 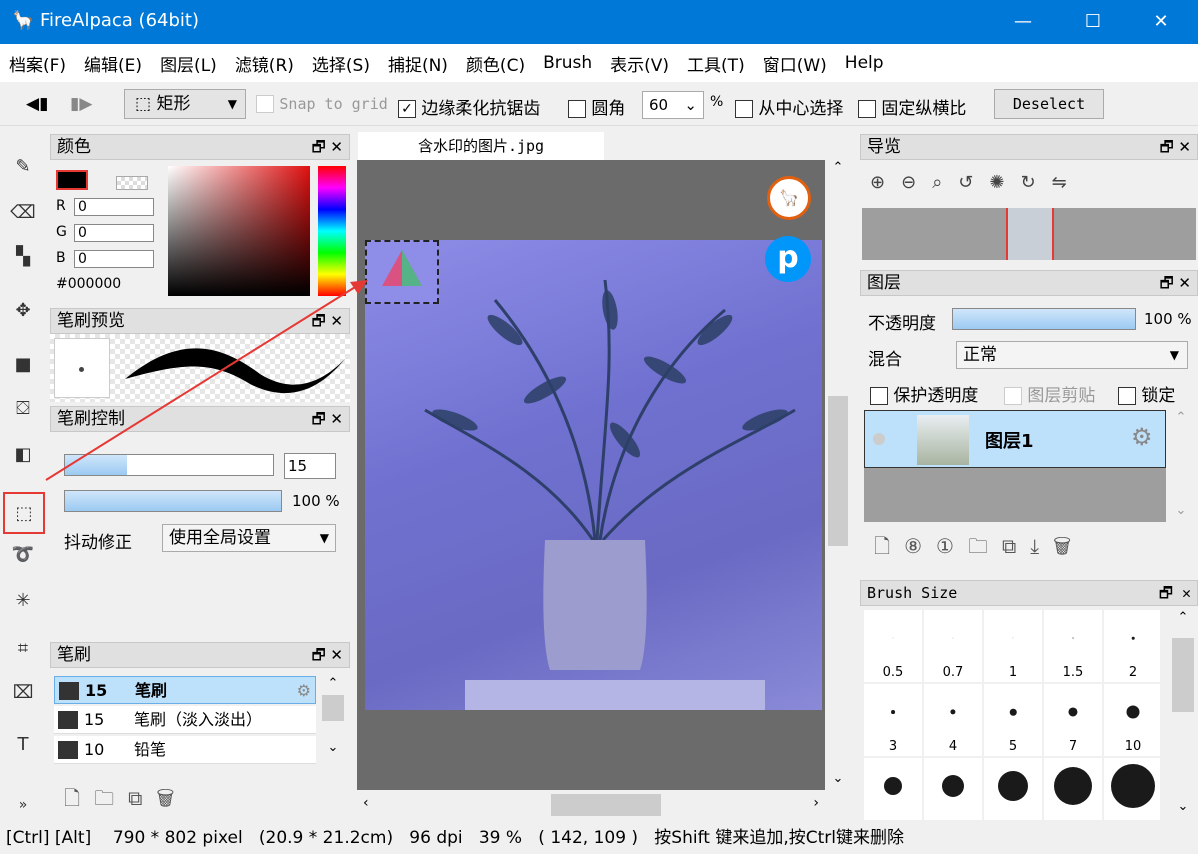 What do you see at coordinates (716, 63) in the screenshot?
I see `menu-tools: 工具(T)` at bounding box center [716, 63].